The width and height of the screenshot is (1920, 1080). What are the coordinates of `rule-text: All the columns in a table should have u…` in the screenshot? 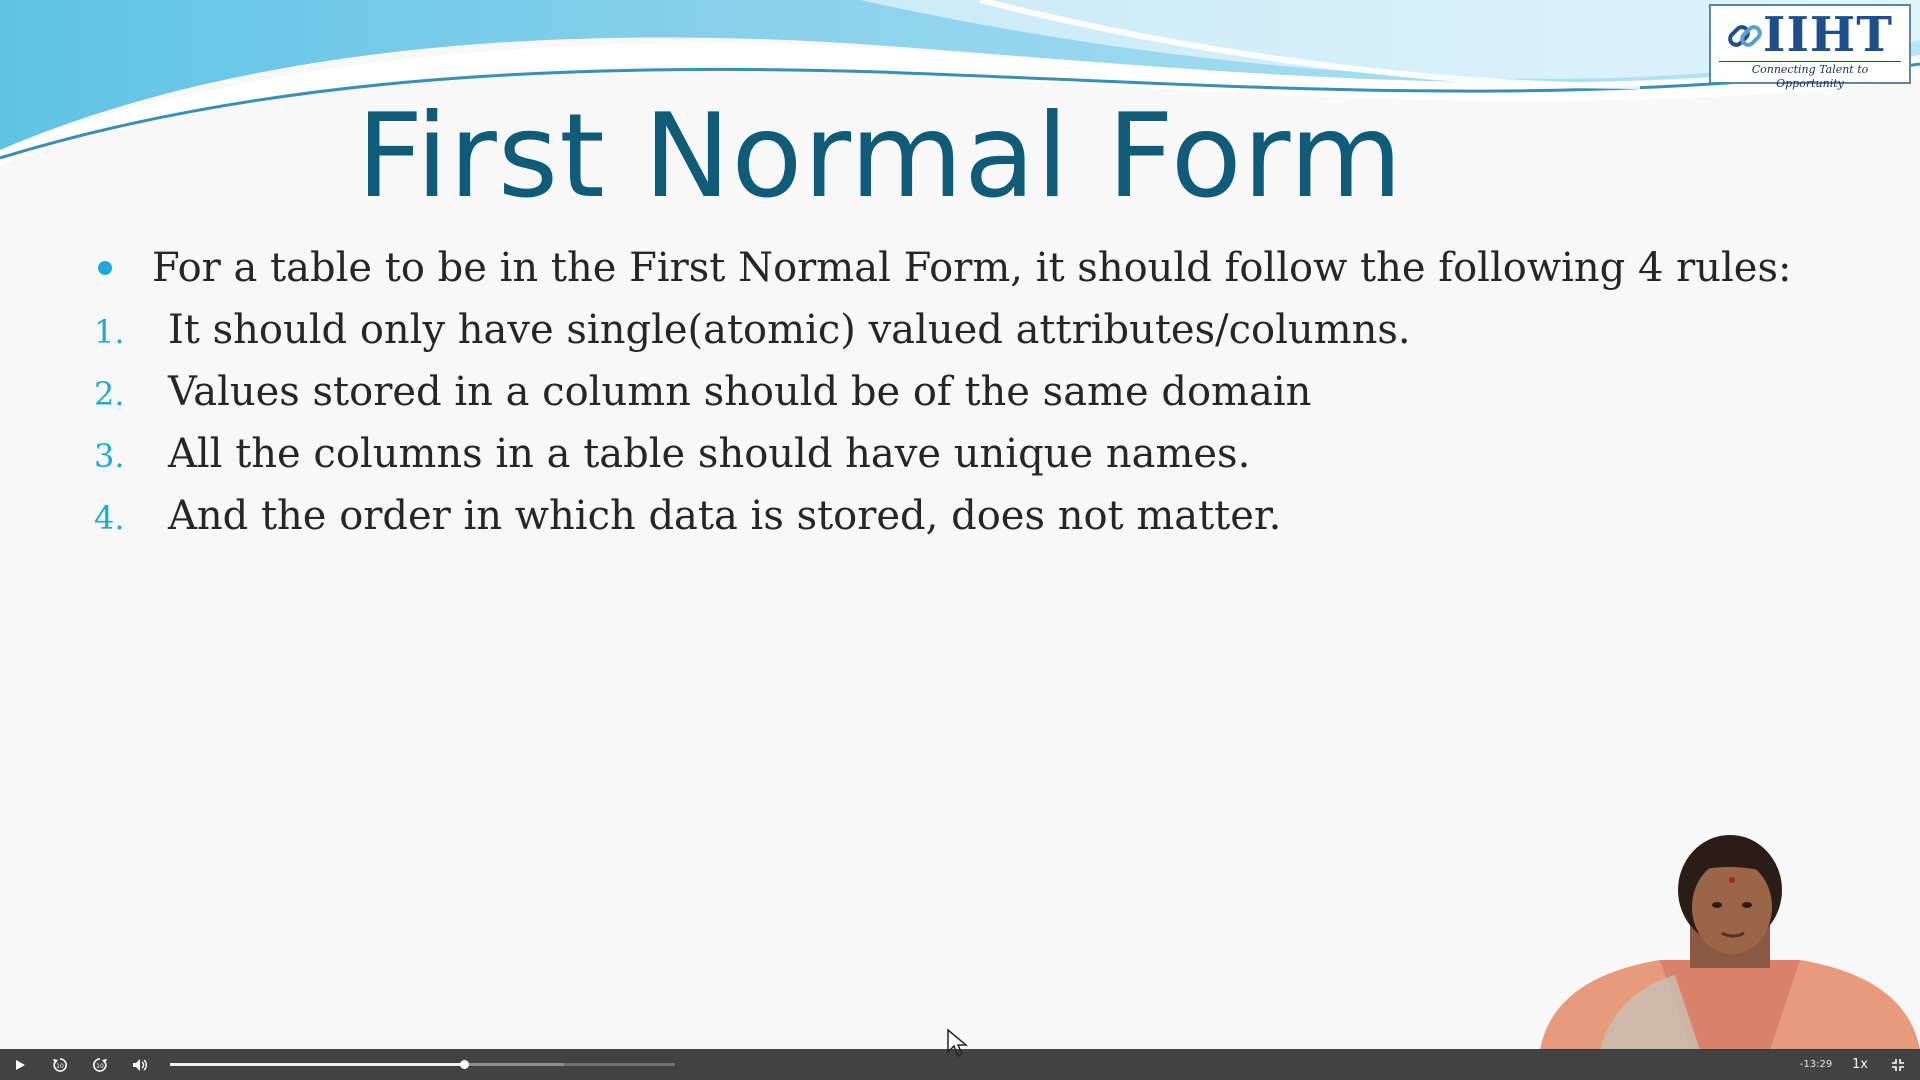 It's located at (709, 454).